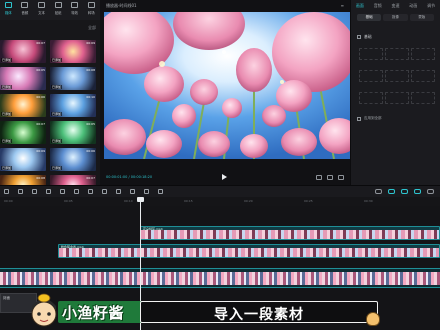 Image resolution: width=440 pixels, height=330 pixels. I want to click on crop-icon, so click(132, 191).